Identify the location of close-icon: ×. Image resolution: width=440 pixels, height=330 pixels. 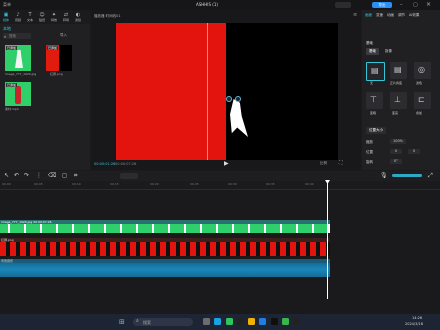
(428, 4).